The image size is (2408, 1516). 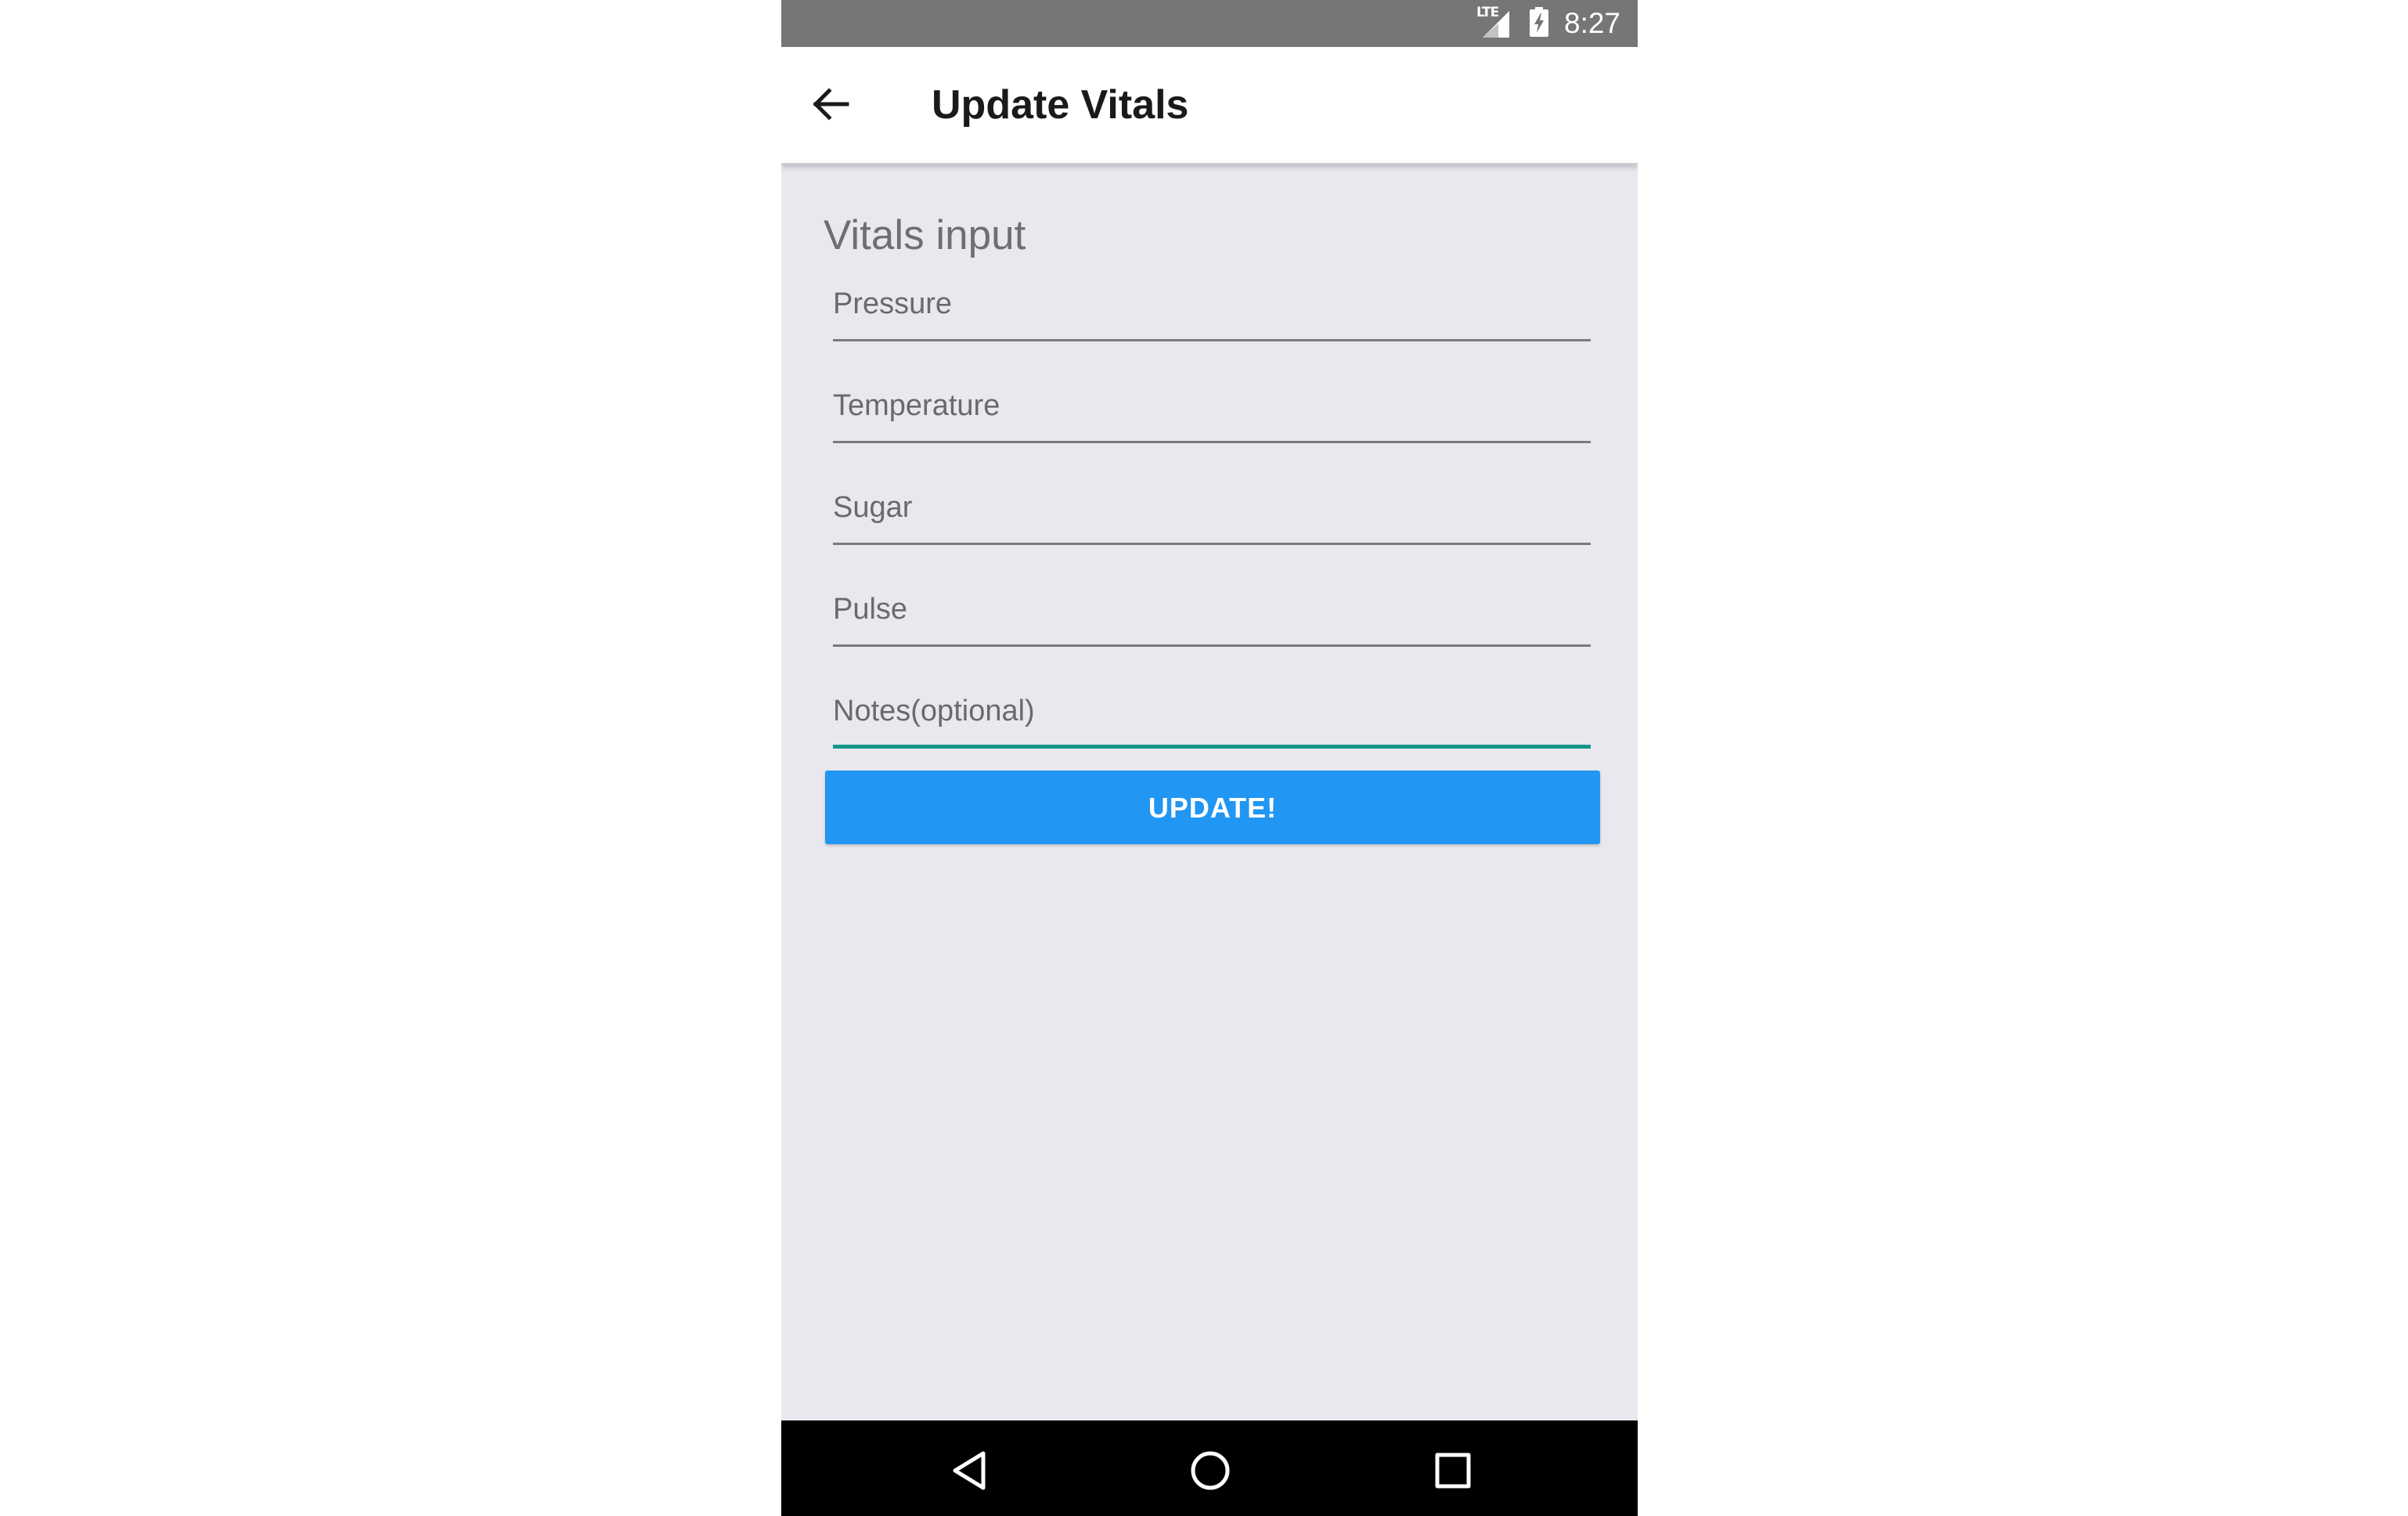 What do you see at coordinates (1539, 22) in the screenshot?
I see `battery-charging-icon` at bounding box center [1539, 22].